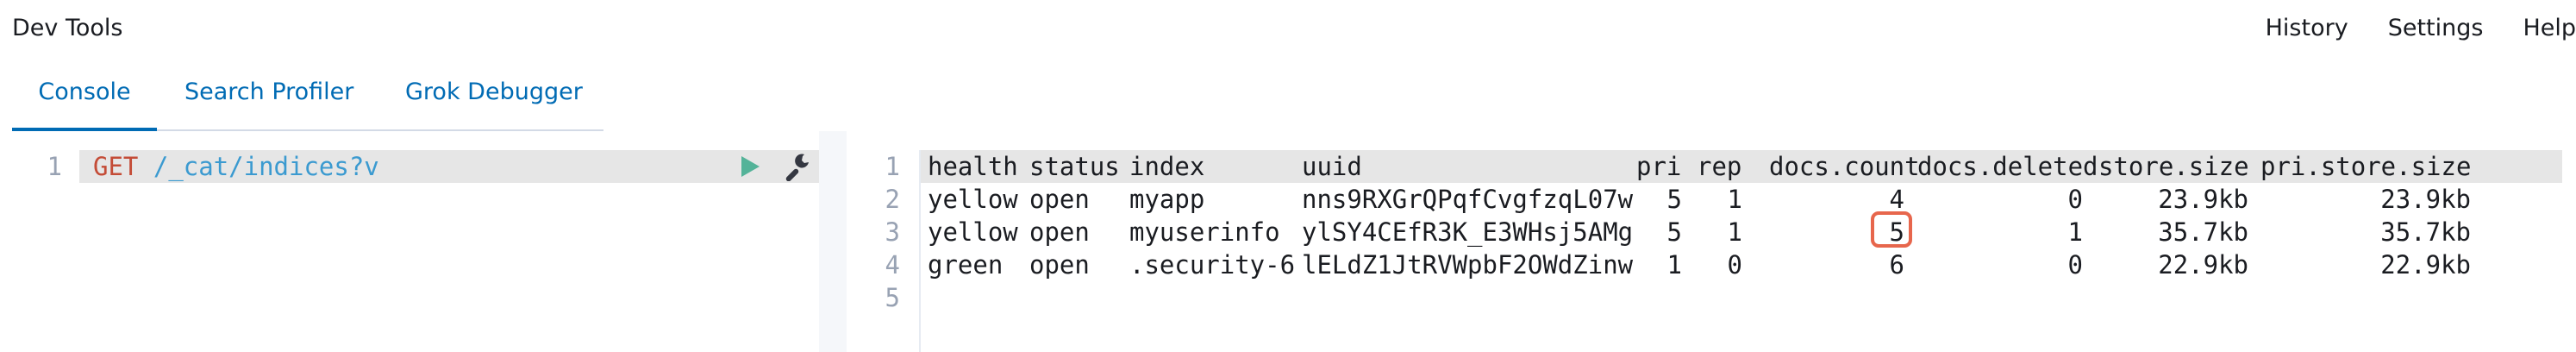 The width and height of the screenshot is (2576, 352). I want to click on column-header: uuid, so click(1332, 167).